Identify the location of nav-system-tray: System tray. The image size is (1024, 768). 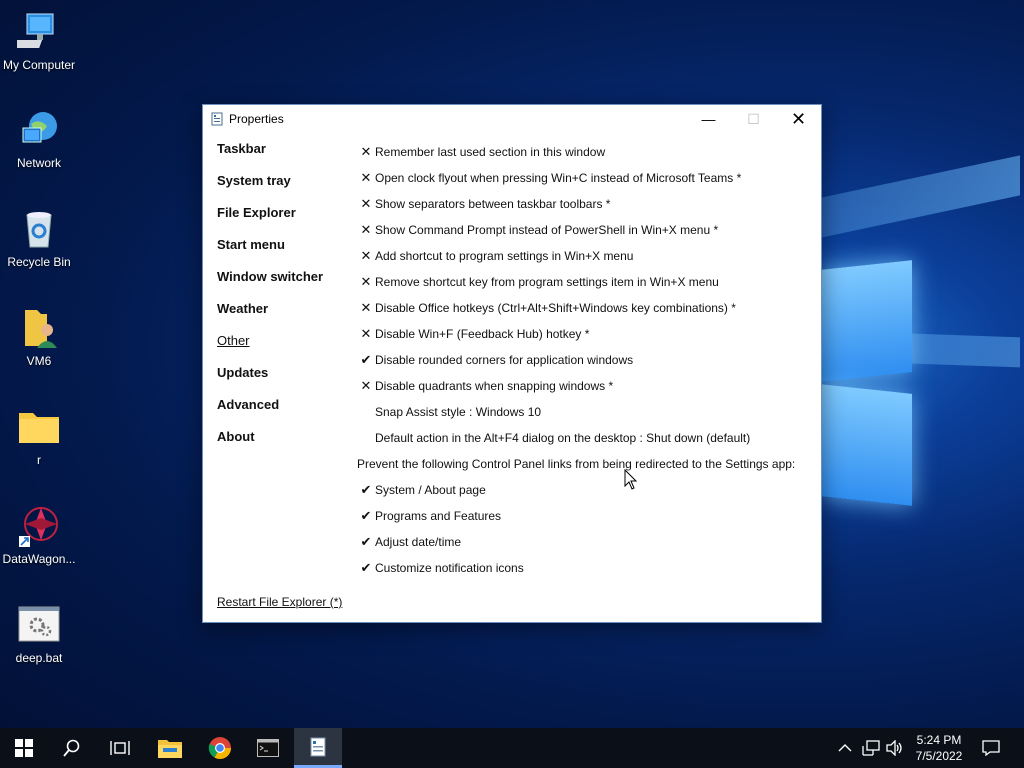
(270, 189).